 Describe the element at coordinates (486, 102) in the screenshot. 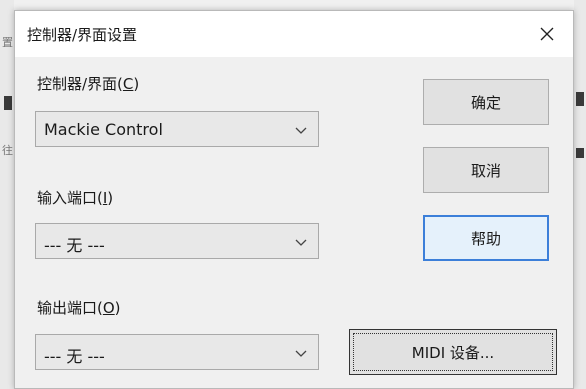

I see `ok-button: 确定` at that location.